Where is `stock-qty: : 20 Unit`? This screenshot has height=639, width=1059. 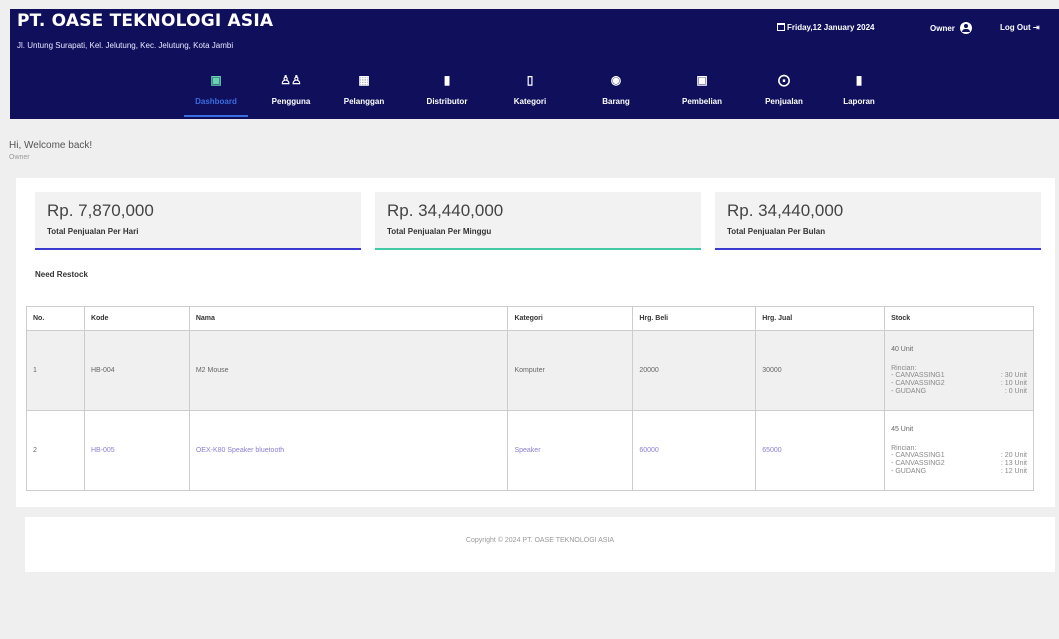
stock-qty: : 20 Unit is located at coordinates (1013, 455).